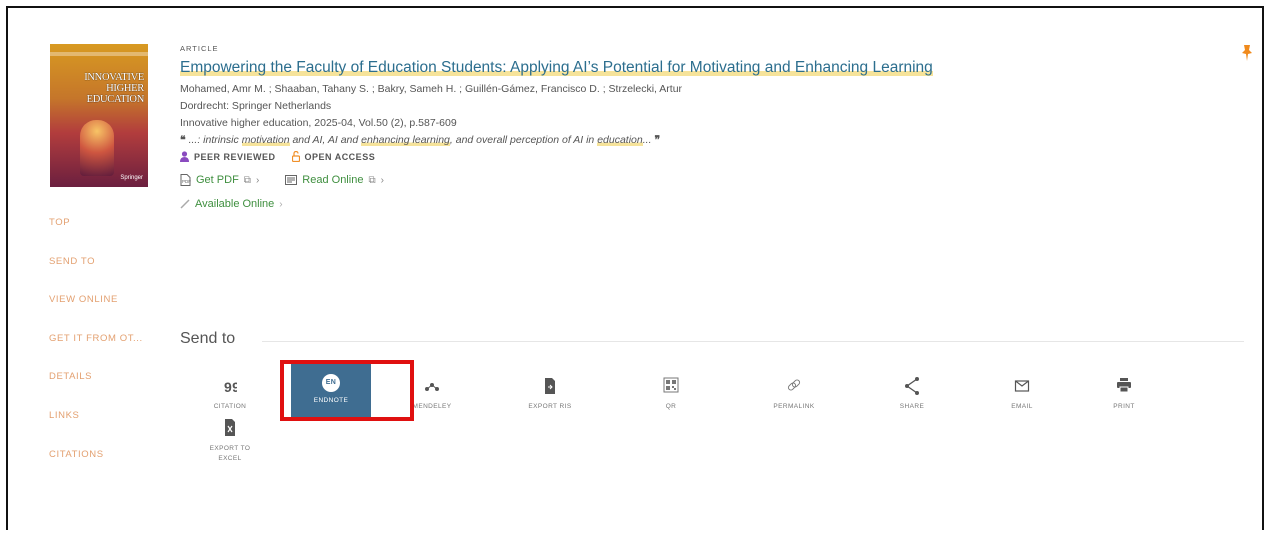  I want to click on online-links: PDF Get PDF ⧉ › Read Online ⧉ ›, so click(700, 180).